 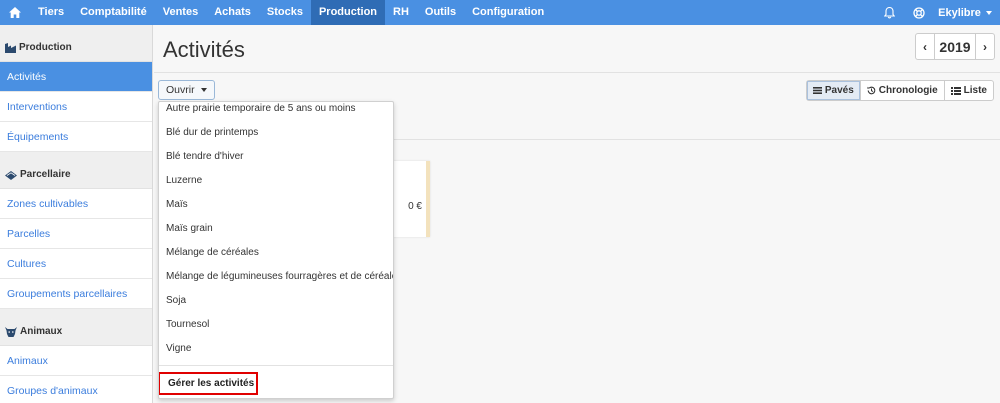 I want to click on chevron-down-icon, so click(x=989, y=12).